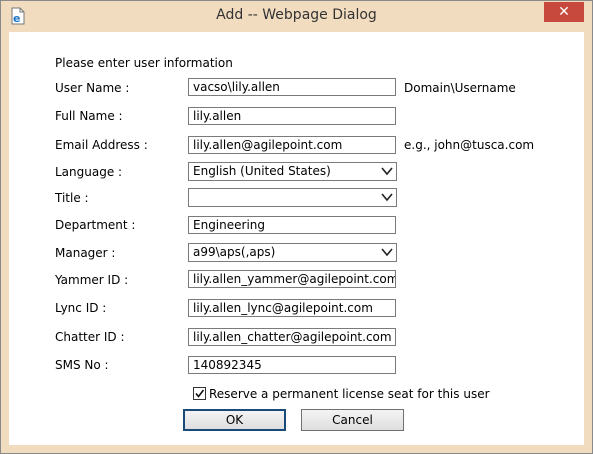  What do you see at coordinates (292, 308) in the screenshot?
I see `lync-id-input: lily.allen_lync@agilepoint.com` at bounding box center [292, 308].